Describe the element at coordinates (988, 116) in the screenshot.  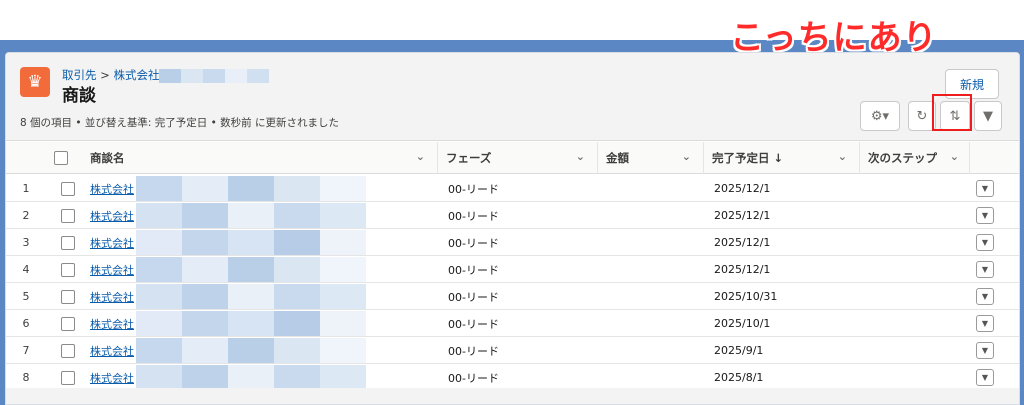
I see `filter-button: ▼` at that location.